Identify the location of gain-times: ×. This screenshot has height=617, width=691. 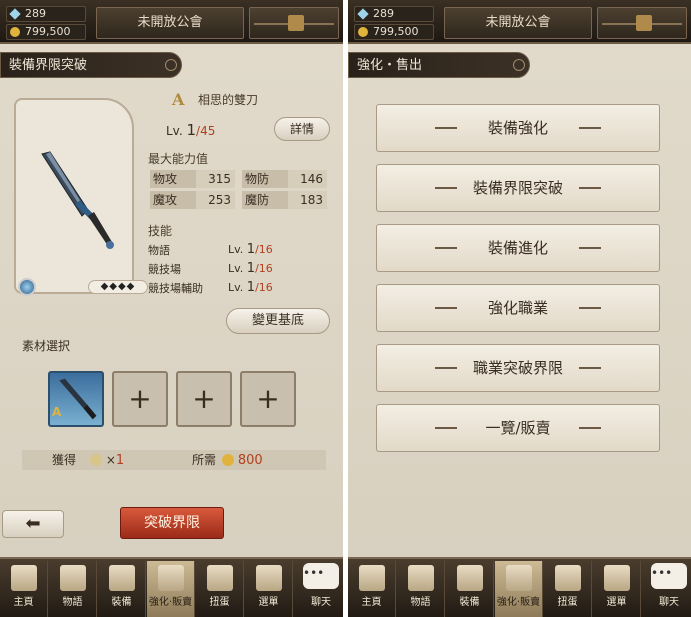
(110, 460).